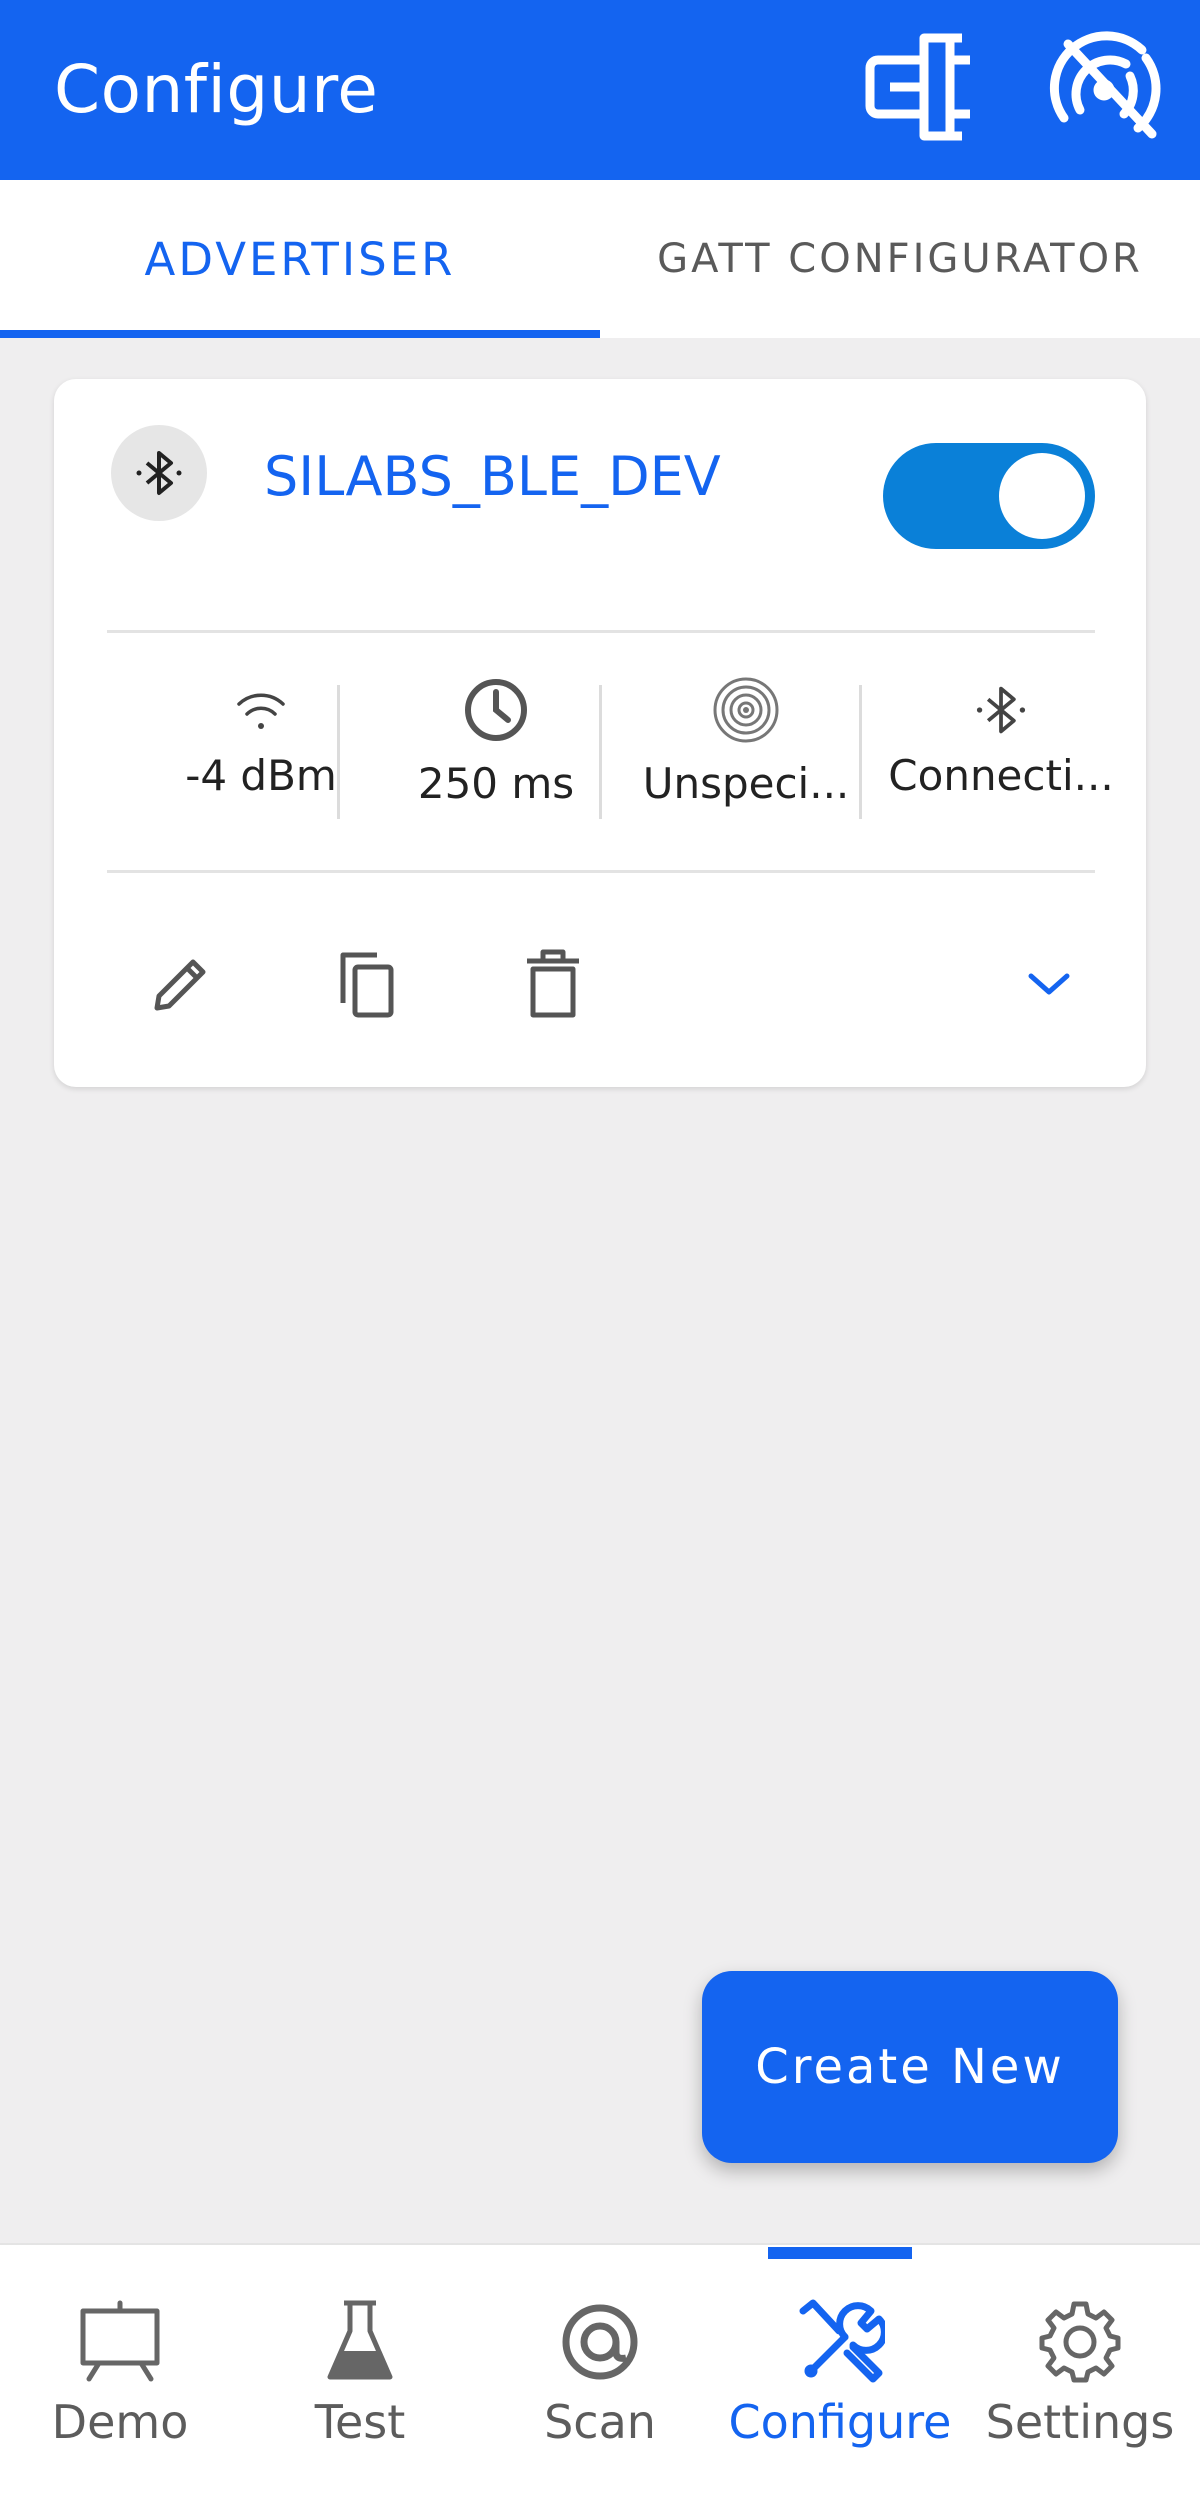 The height and width of the screenshot is (2494, 1200). I want to click on copy-icon, so click(367, 985).